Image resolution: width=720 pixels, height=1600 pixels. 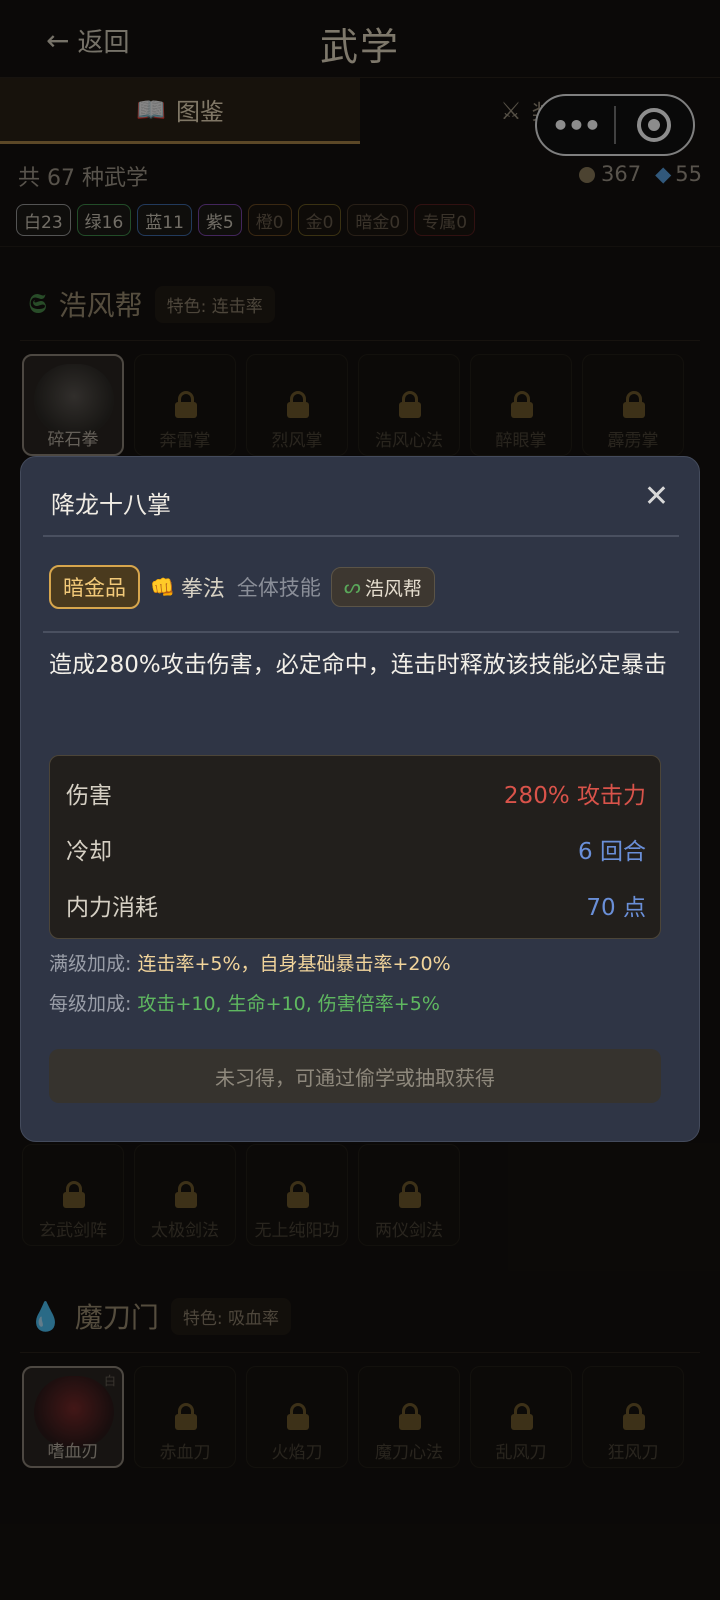 I want to click on skill-description: 造成280%攻击伤害，必定命中，连击时释放该技能必定暴击, so click(x=358, y=665).